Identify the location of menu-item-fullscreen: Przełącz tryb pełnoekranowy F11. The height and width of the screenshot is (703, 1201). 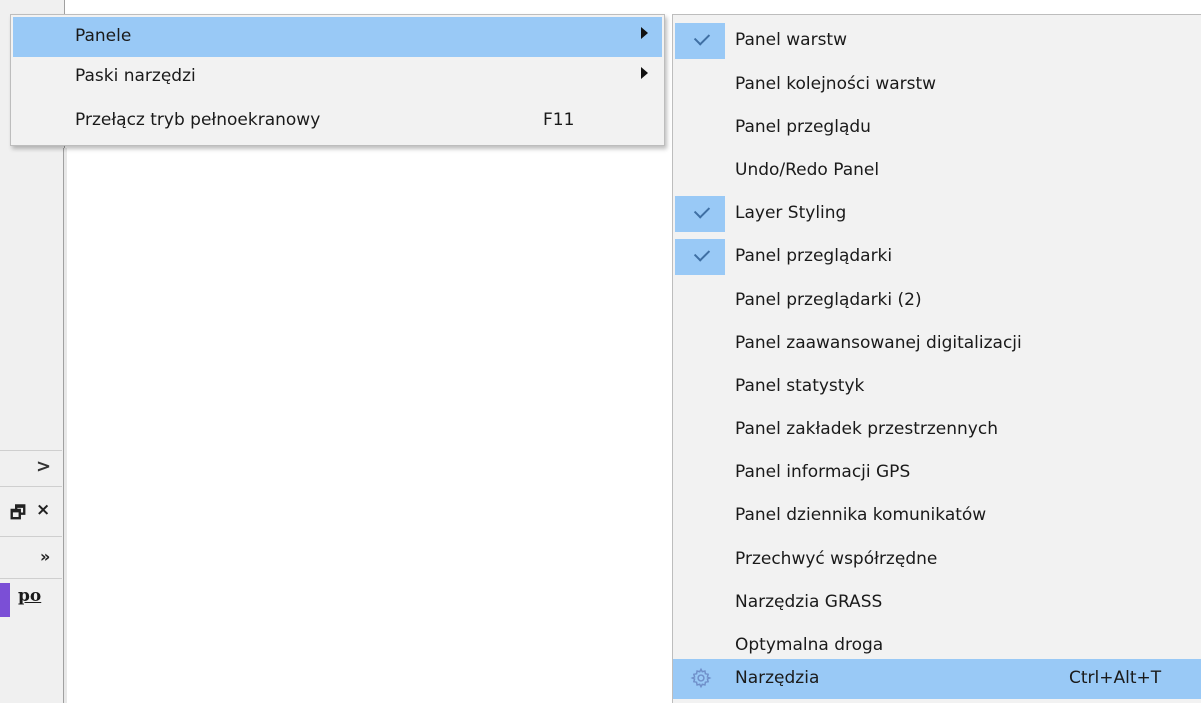
(337, 121).